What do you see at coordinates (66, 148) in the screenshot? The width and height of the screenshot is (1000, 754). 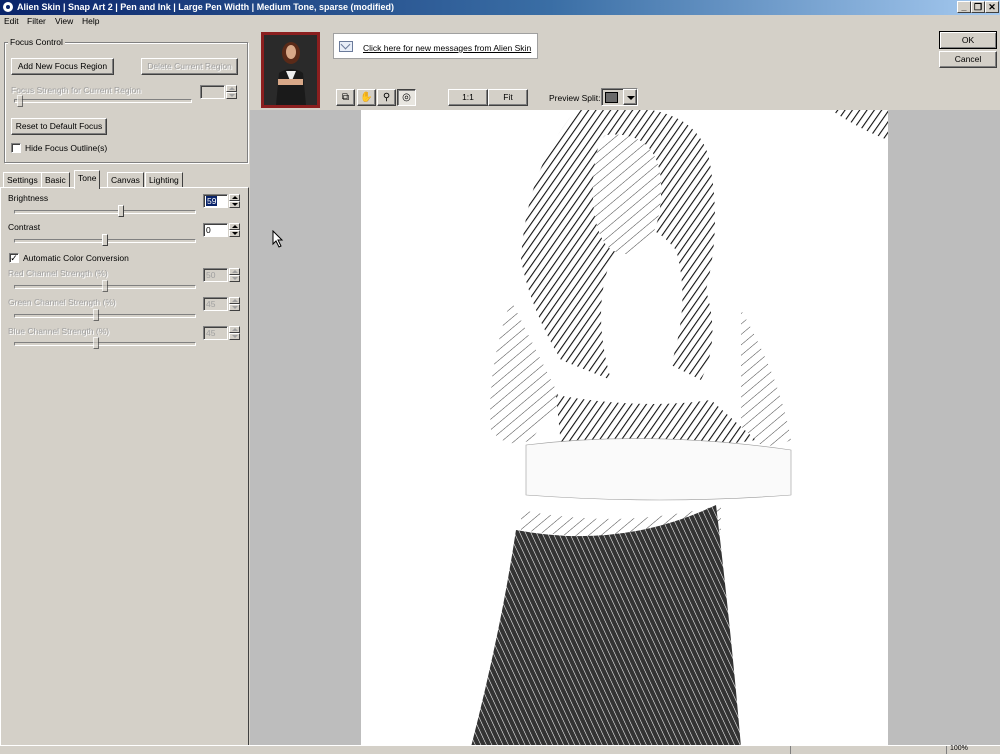 I see `hide-outlines-label: Hide Focus Outline(s)` at bounding box center [66, 148].